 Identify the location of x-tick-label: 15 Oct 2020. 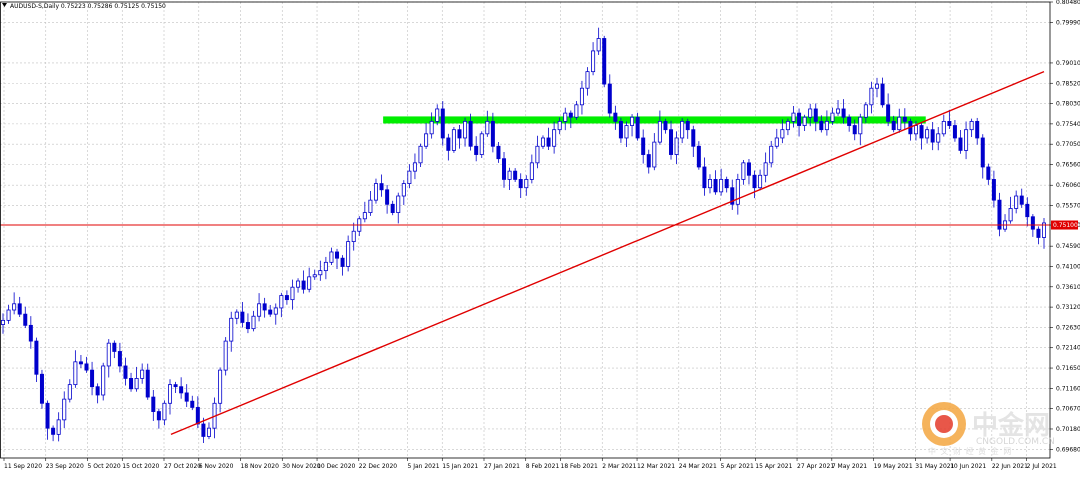
(140, 466).